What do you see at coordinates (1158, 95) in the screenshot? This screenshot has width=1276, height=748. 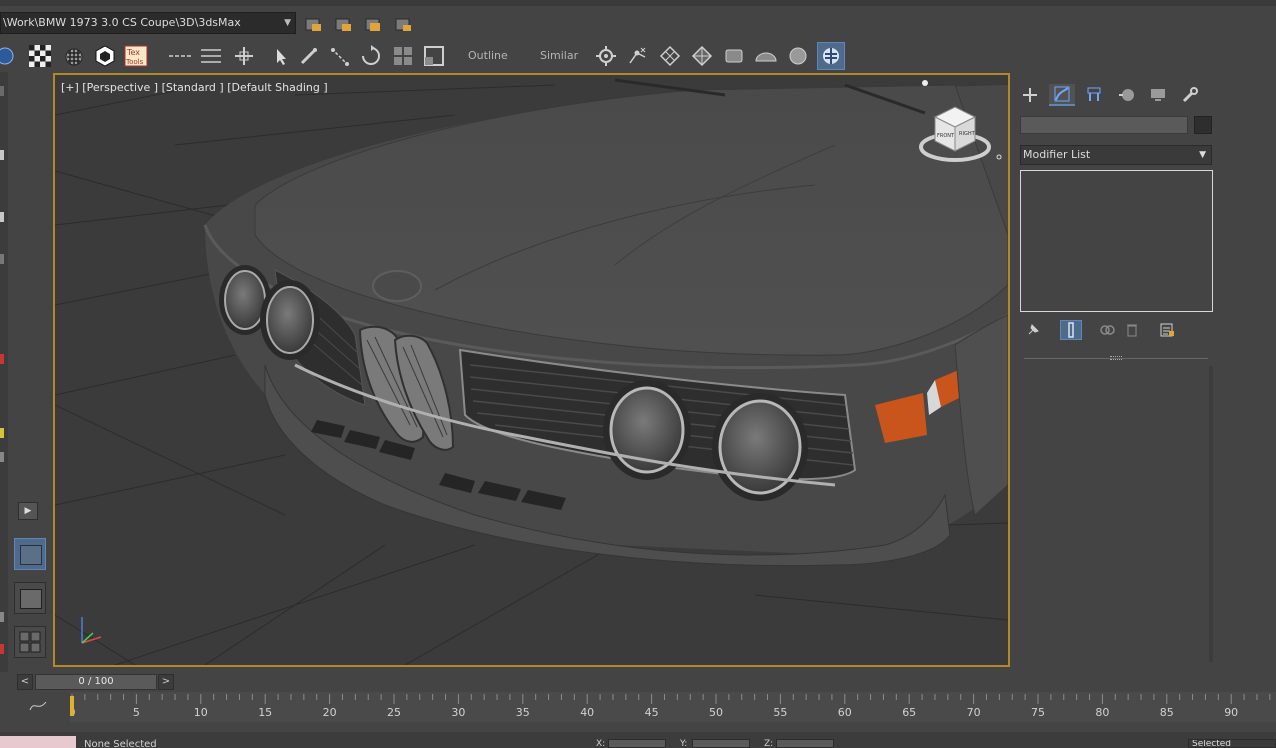 I see `display-tab-icon` at bounding box center [1158, 95].